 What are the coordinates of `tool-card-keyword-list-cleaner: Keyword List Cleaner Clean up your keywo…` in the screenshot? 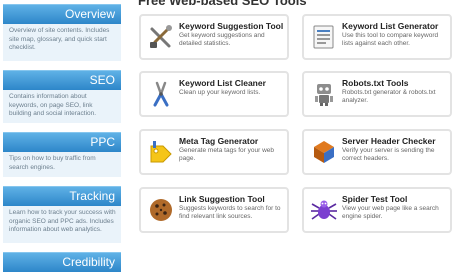 It's located at (214, 94).